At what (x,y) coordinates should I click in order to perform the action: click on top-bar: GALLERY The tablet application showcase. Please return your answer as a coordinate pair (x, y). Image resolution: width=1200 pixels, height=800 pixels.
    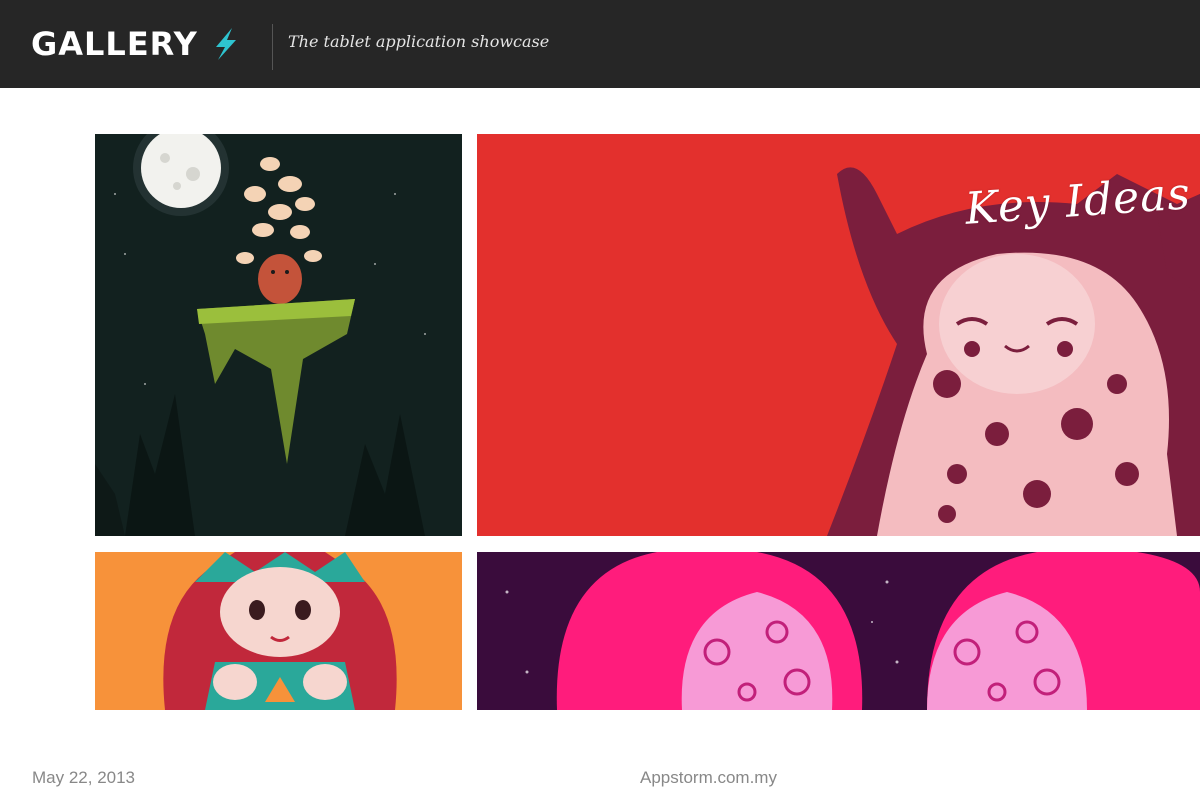
    Looking at the image, I should click on (600, 44).